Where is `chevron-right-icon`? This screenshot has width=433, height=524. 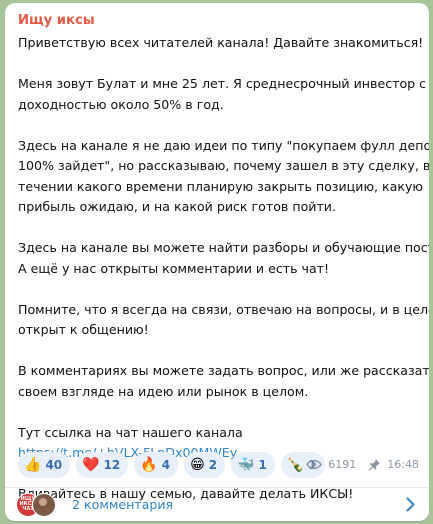 chevron-right-icon is located at coordinates (410, 506).